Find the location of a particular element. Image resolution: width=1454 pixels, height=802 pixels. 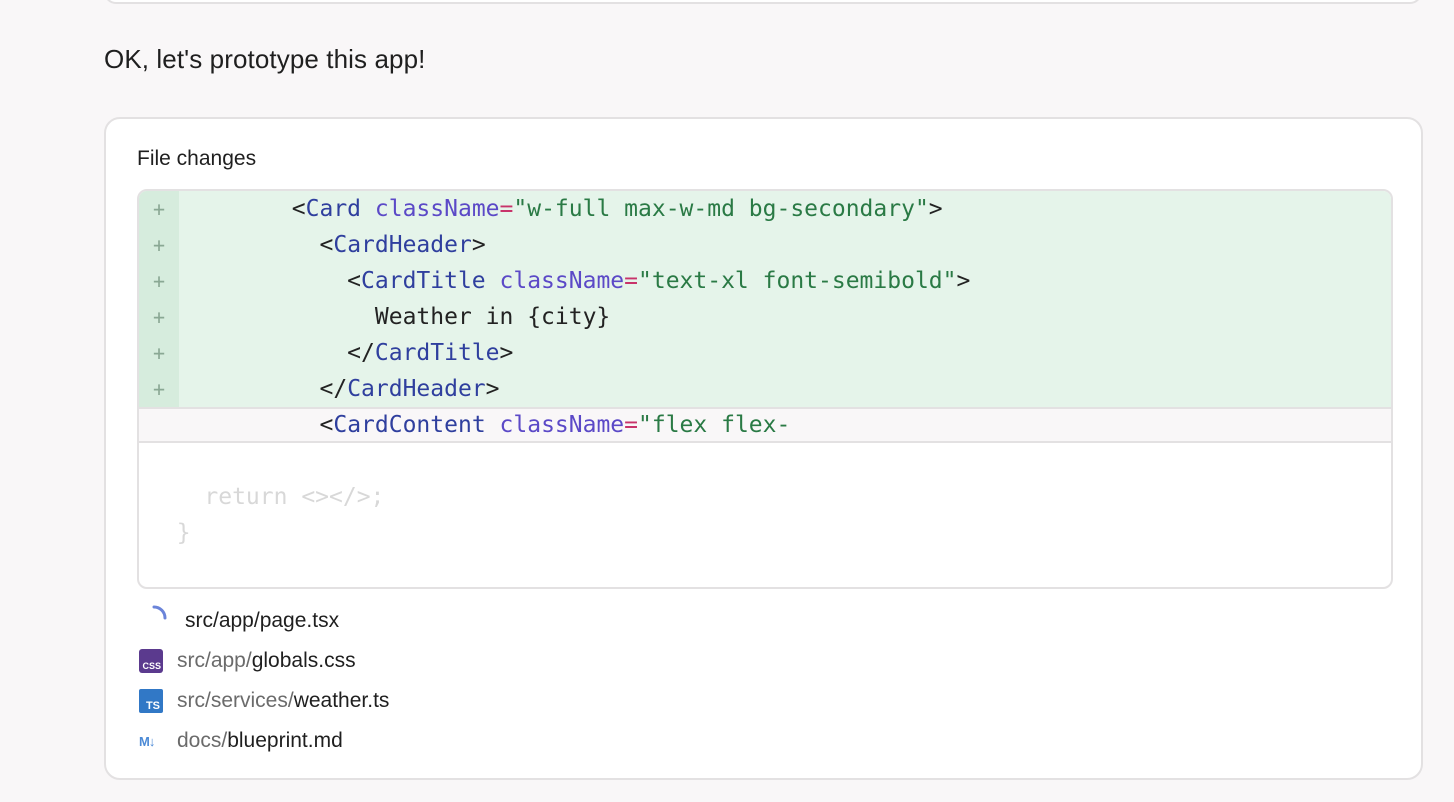

diff-gutter-marker is located at coordinates (159, 425).